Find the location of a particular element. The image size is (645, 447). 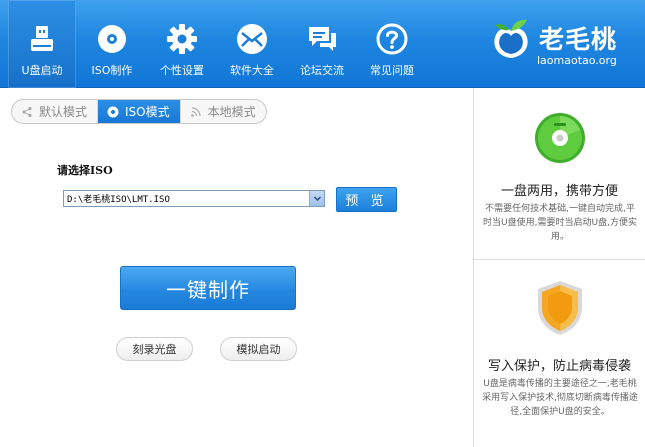

main-nav: U盘启动 ISO制作 个性设置 软件大全 论坛交流 常见问题 is located at coordinates (218, 44).